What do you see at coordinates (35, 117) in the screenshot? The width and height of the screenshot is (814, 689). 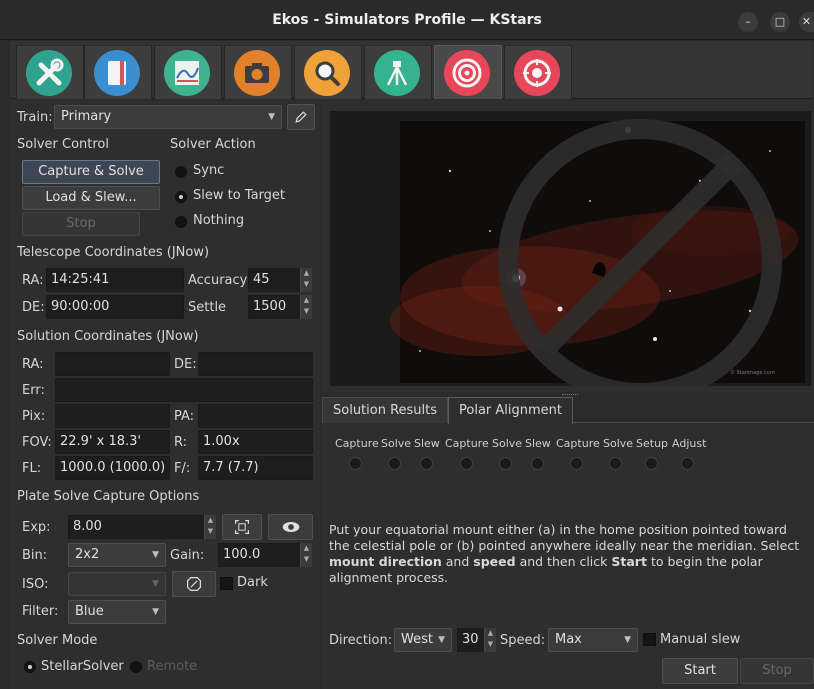 I see `train-label: Train:` at bounding box center [35, 117].